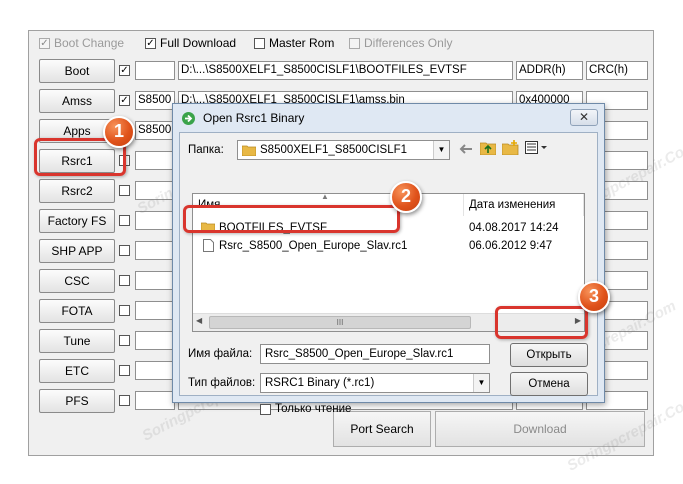  Describe the element at coordinates (340, 322) in the screenshot. I see `scrollbar-thumb: III` at that location.